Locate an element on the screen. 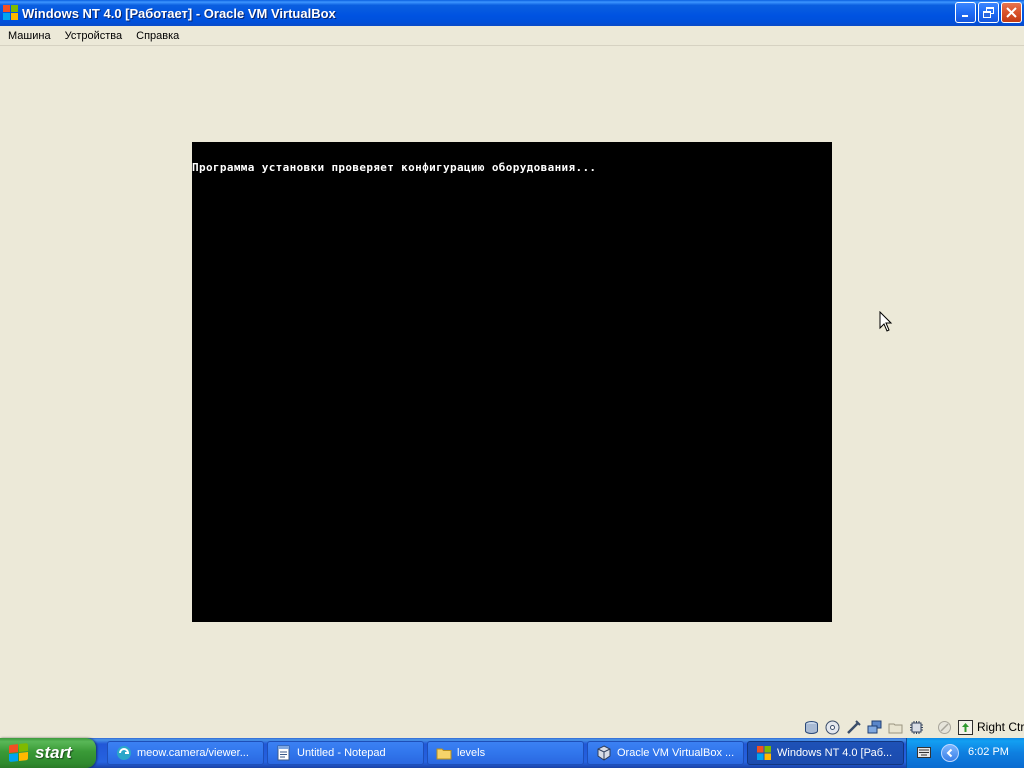 The width and height of the screenshot is (1024, 768). start-label: start is located at coordinates (53, 752).